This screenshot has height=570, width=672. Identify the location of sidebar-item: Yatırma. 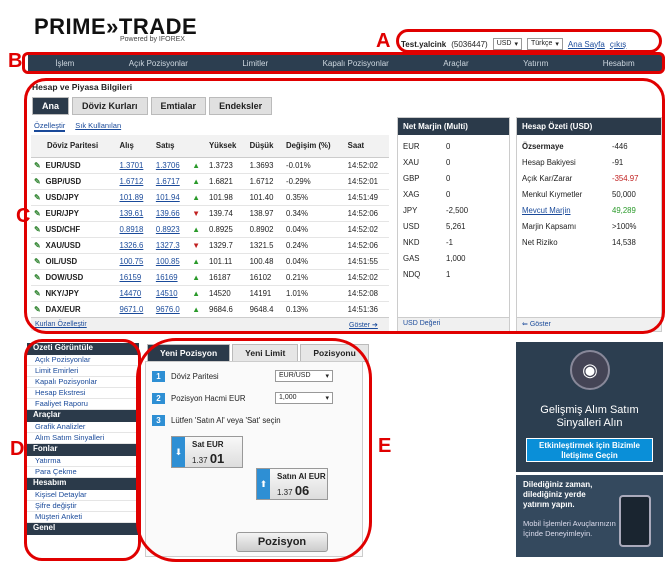
(83, 461).